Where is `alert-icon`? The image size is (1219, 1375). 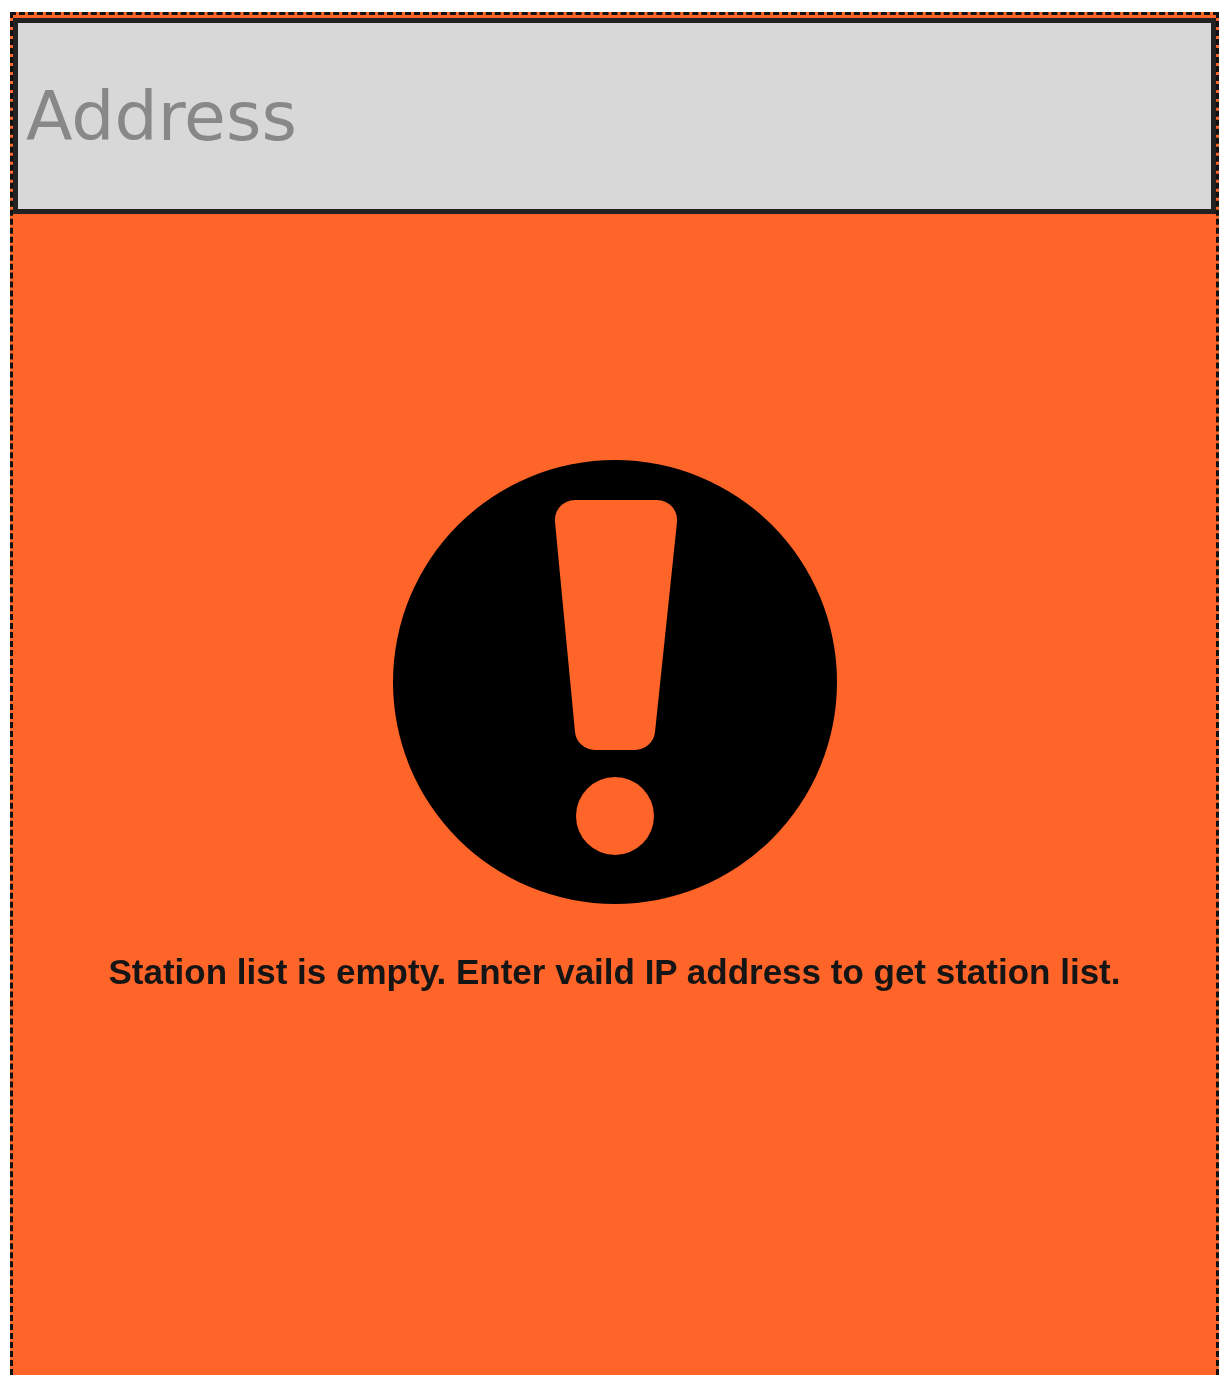
alert-icon is located at coordinates (614, 682).